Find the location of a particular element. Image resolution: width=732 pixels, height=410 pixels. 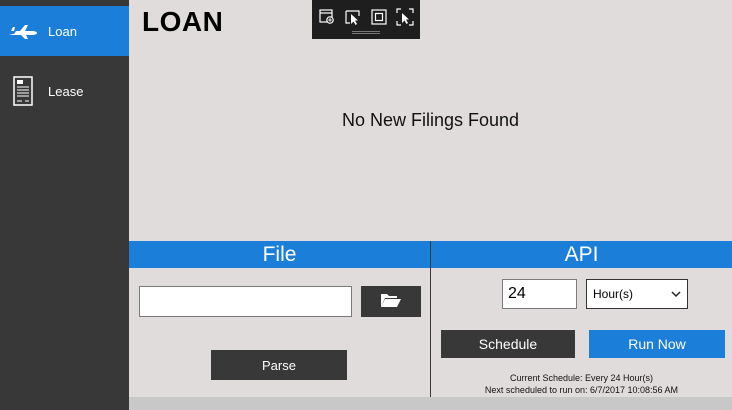

api-panel-header: API is located at coordinates (581, 254).